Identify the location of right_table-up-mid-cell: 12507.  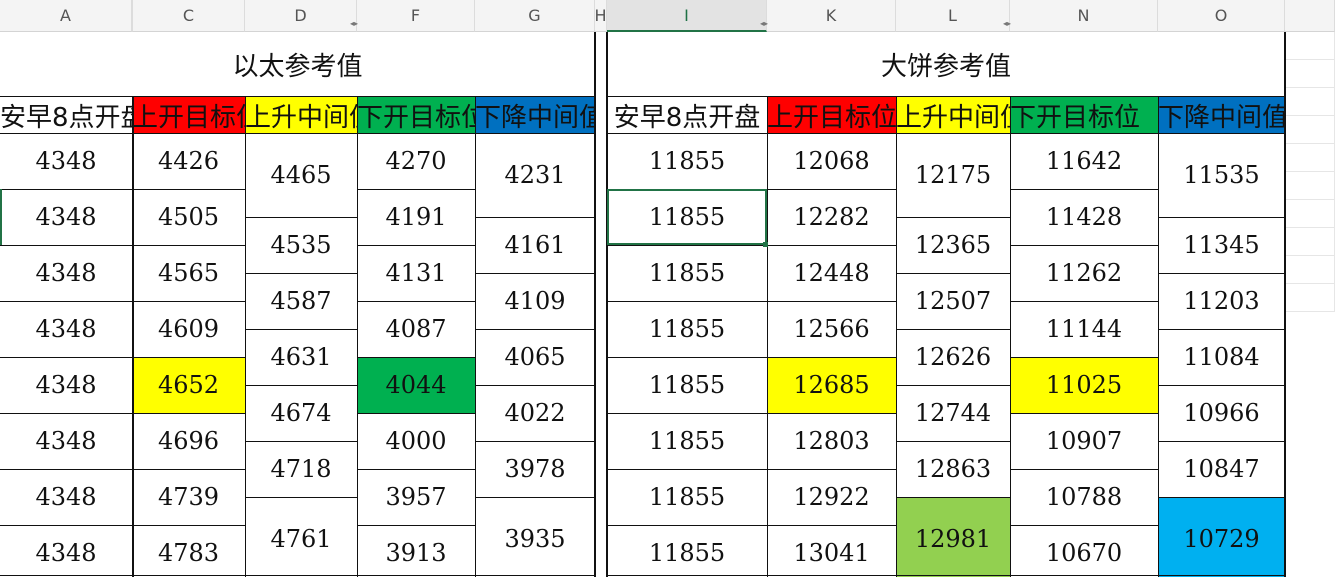
(953, 301).